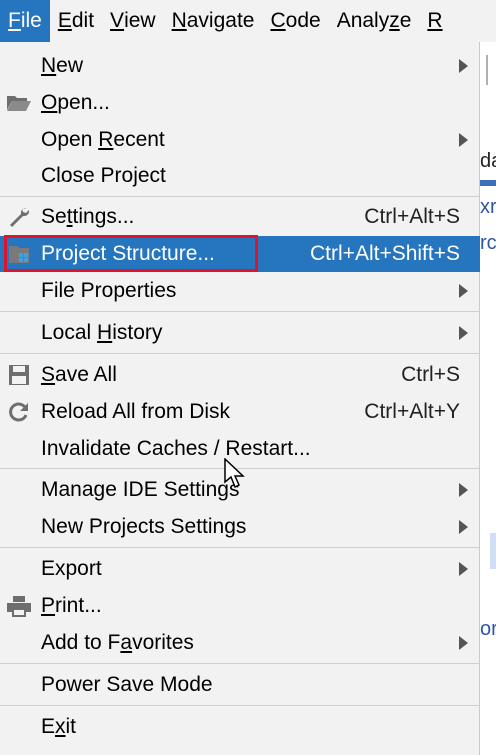 This screenshot has height=755, width=496. I want to click on printer-icon, so click(19, 606).